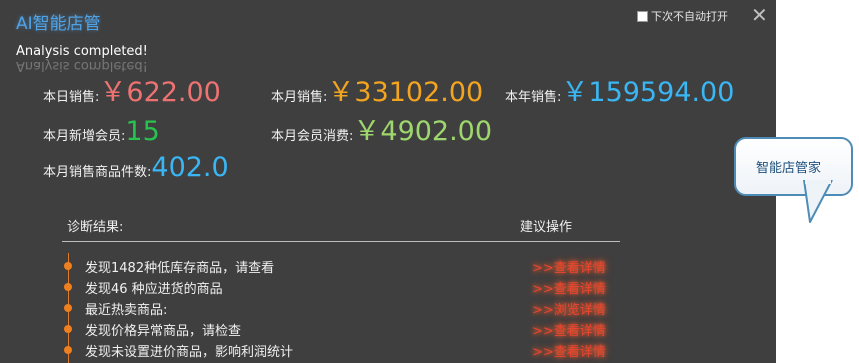  I want to click on new-members-label: 本月新增会员:, so click(84, 136).